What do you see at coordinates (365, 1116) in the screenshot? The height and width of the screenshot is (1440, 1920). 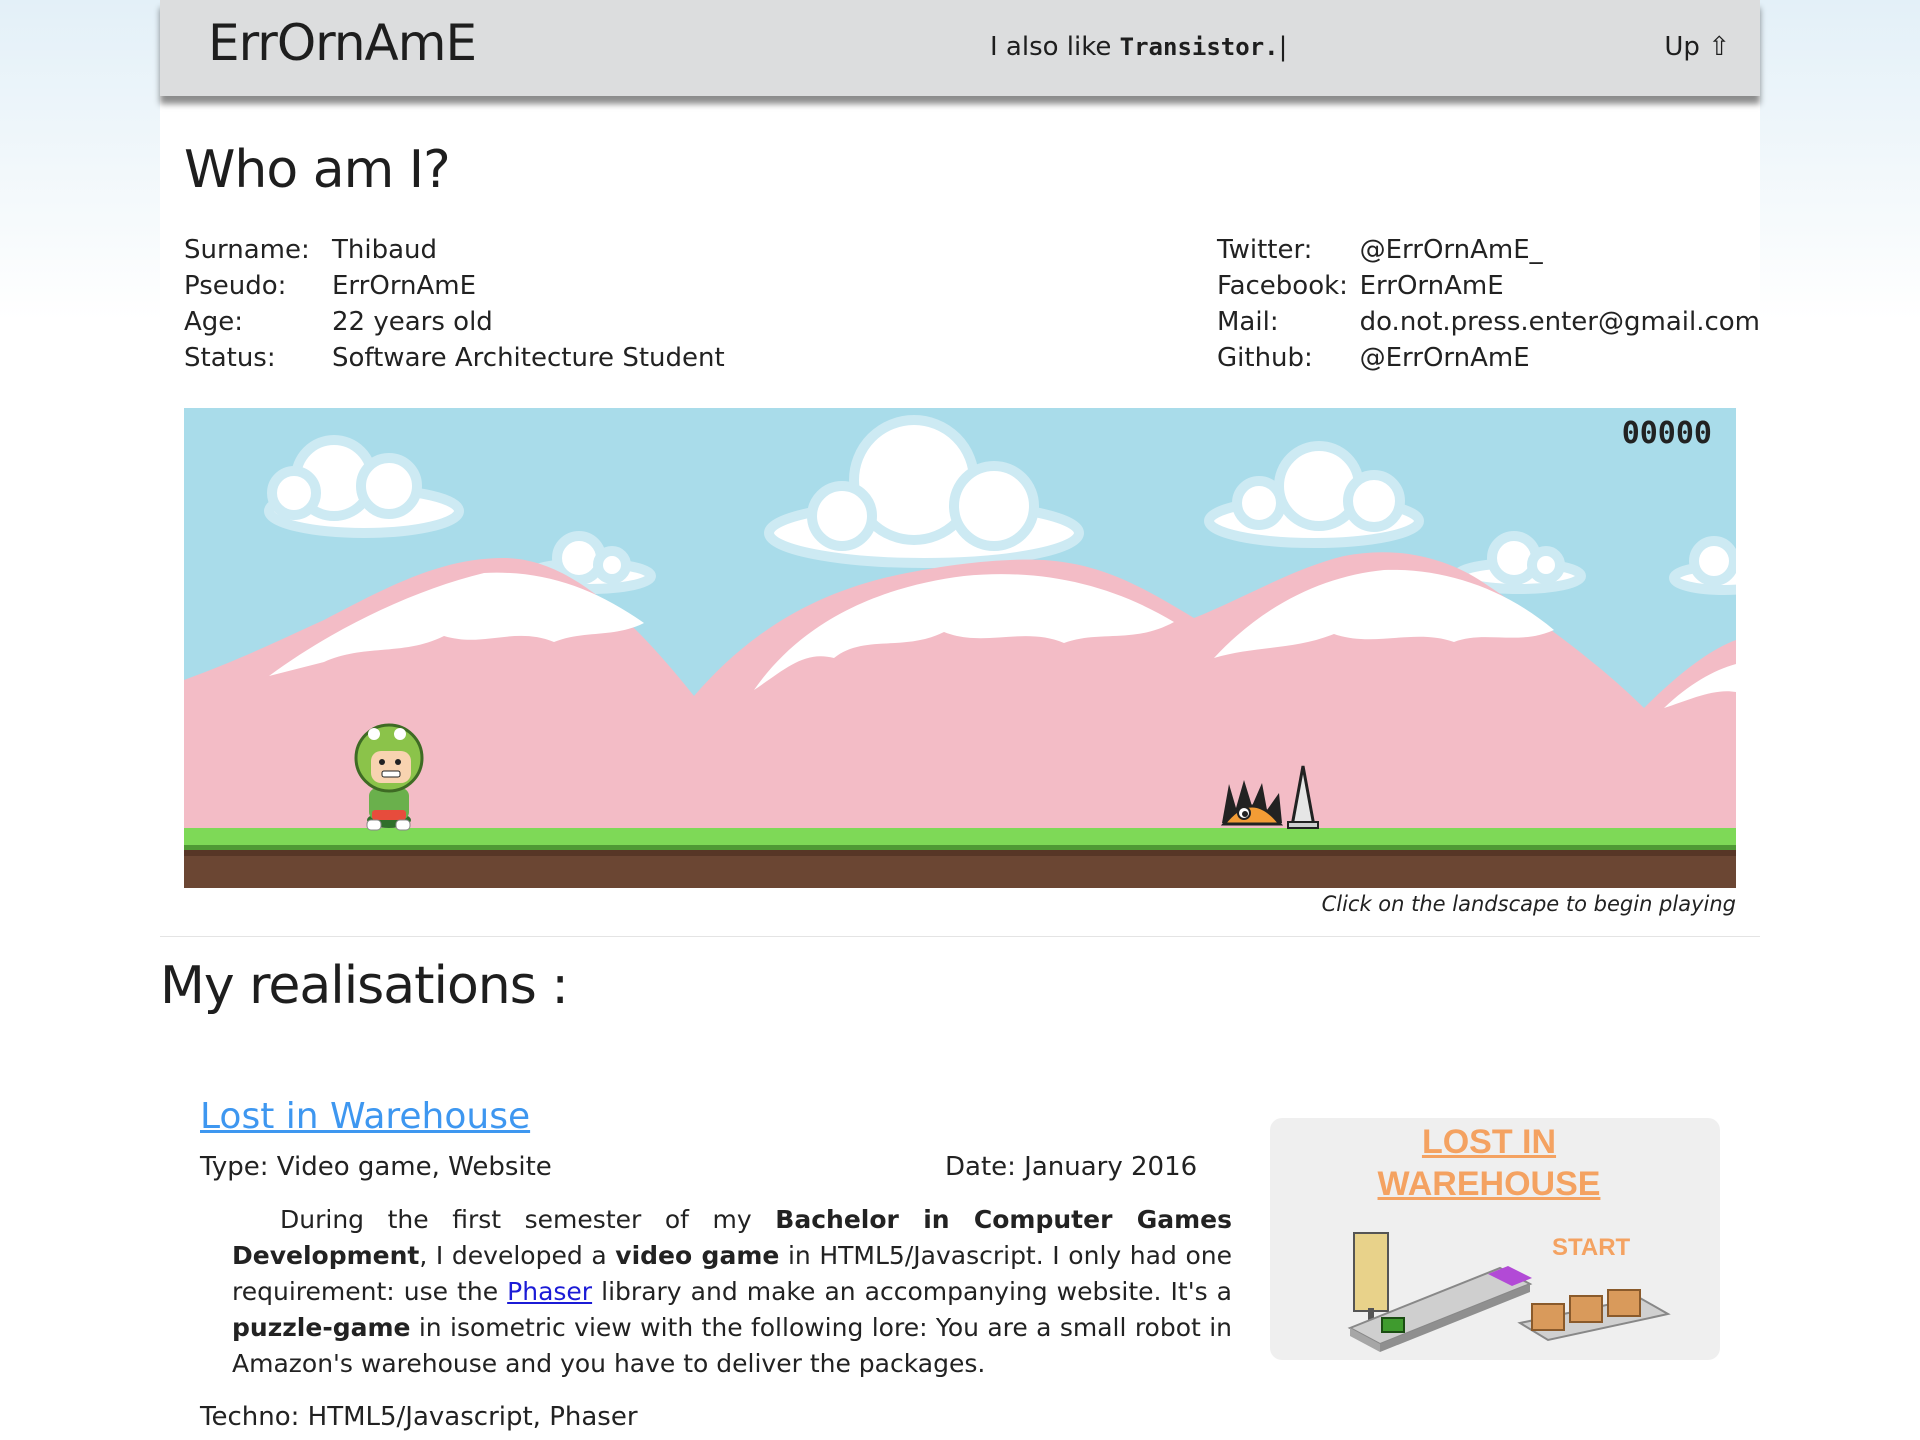 I see `project-title-link: Lost in Warehouse` at bounding box center [365, 1116].